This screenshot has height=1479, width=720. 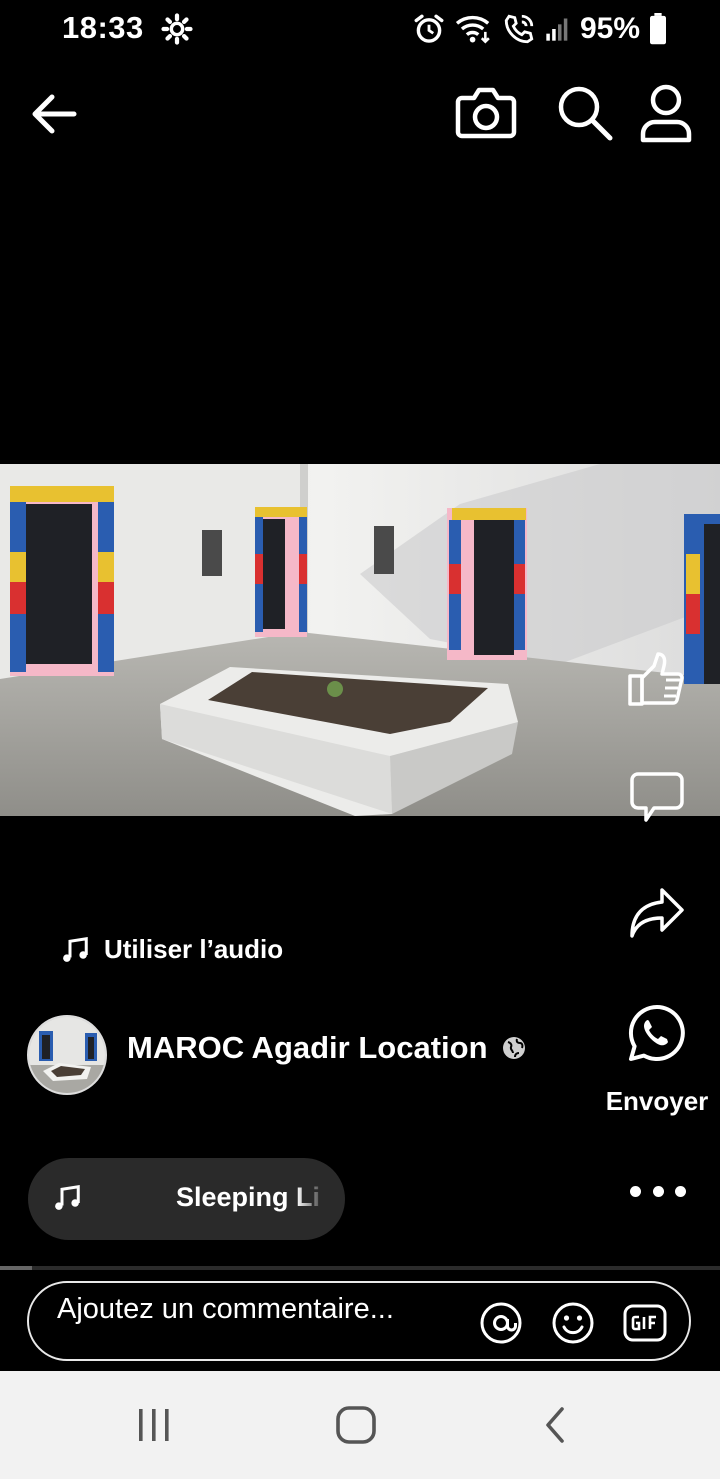 What do you see at coordinates (585, 113) in the screenshot?
I see `search-icon` at bounding box center [585, 113].